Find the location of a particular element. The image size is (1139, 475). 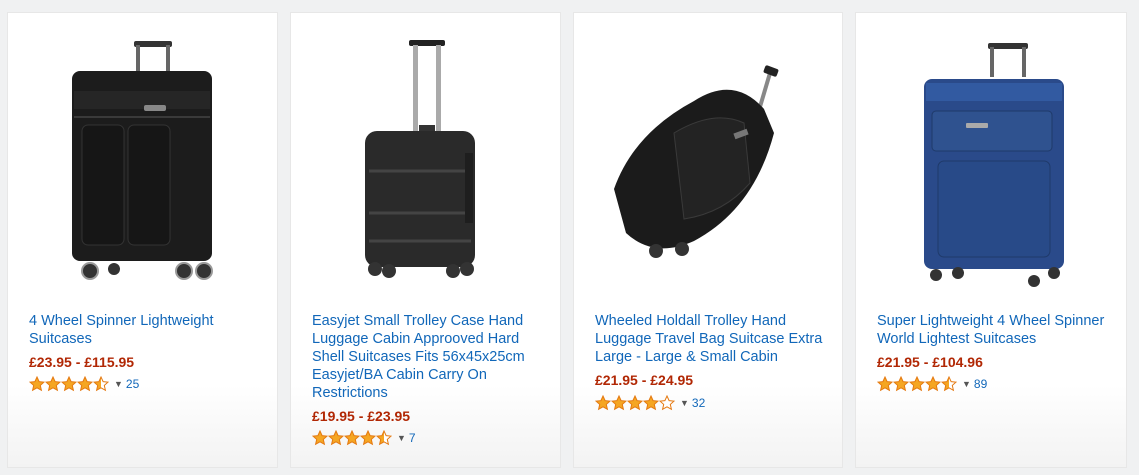

product-price: £21.95 - £24.95 is located at coordinates (644, 380).